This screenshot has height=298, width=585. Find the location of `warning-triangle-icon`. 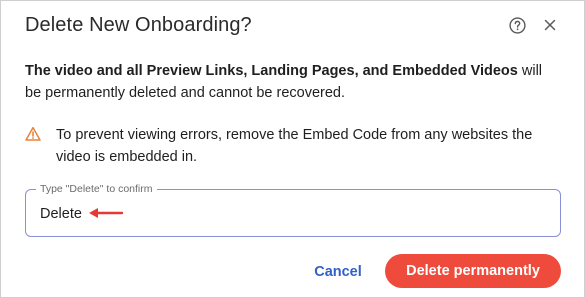

warning-triangle-icon is located at coordinates (33, 133).